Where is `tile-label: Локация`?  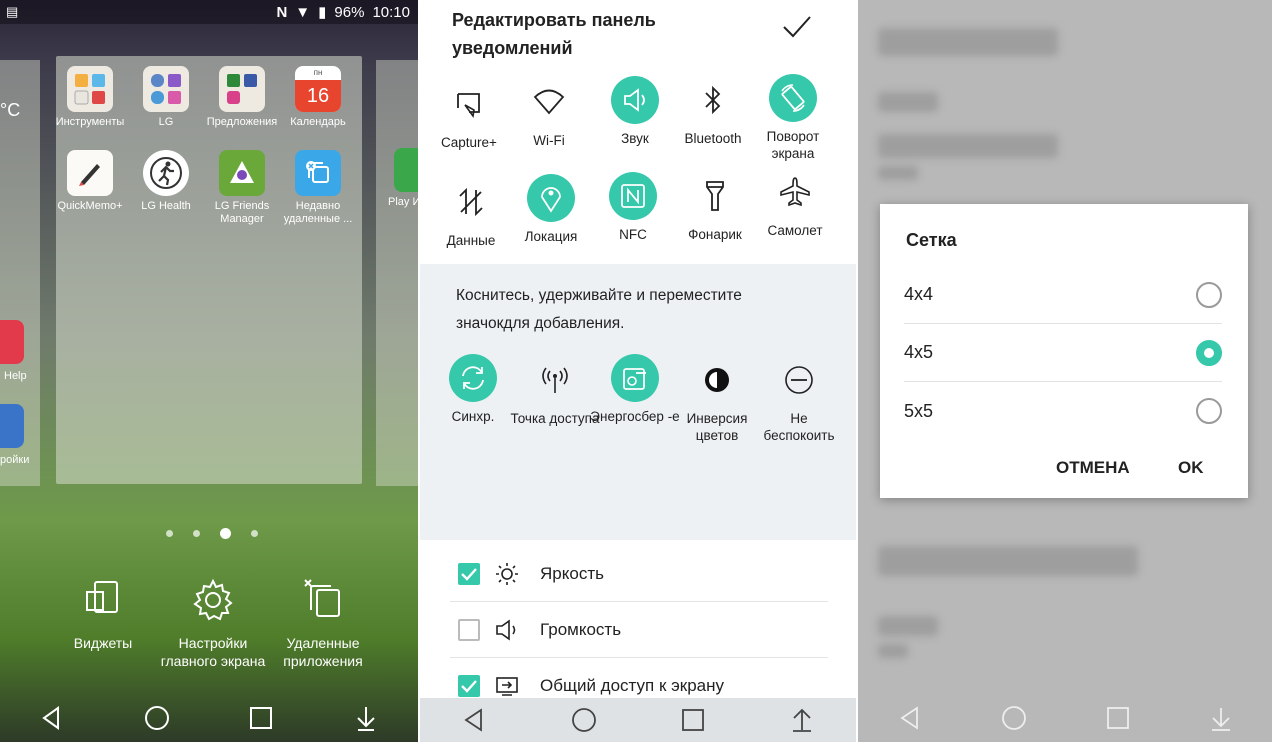
tile-label: Локация is located at coordinates (551, 236).